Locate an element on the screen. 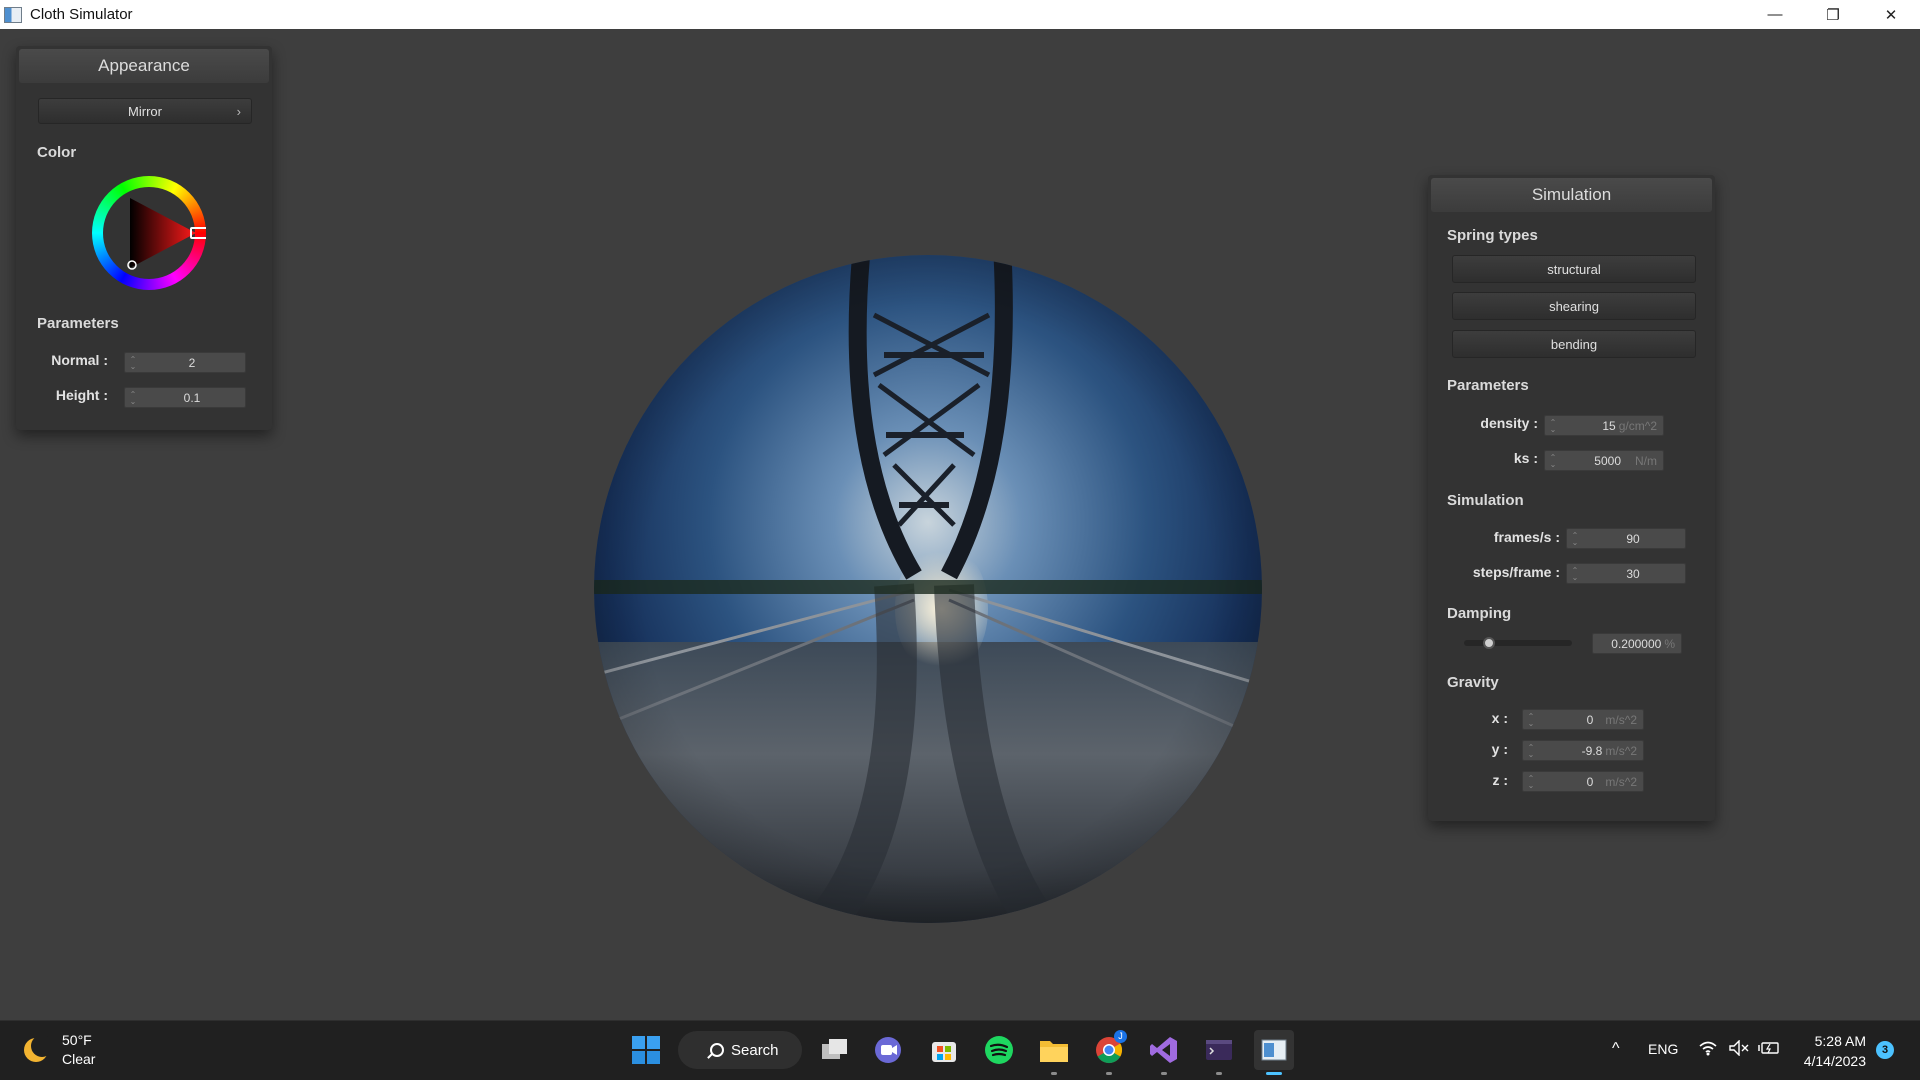 The image size is (1920, 1080). video-chat-icon is located at coordinates (888, 1050).